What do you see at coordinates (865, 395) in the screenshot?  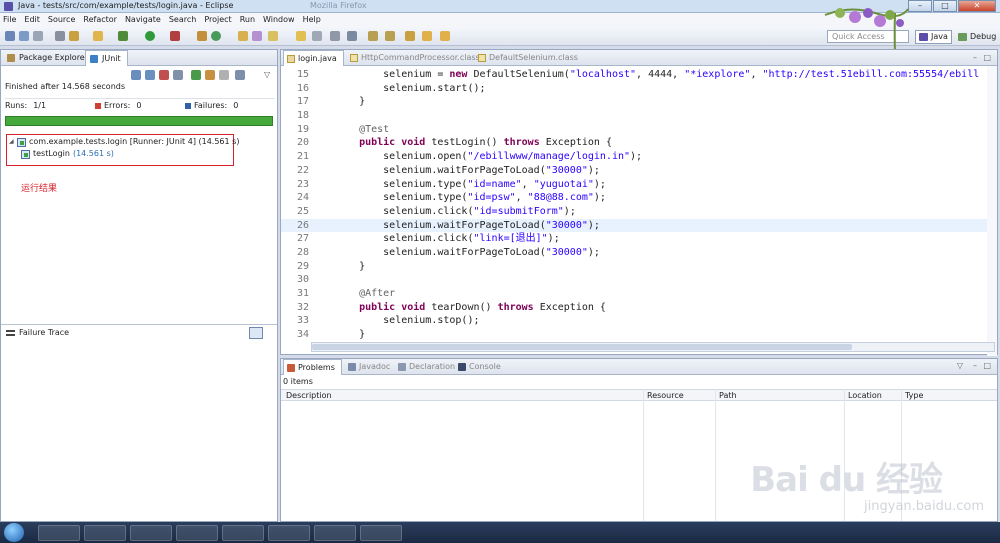 I see `col-location: Location` at bounding box center [865, 395].